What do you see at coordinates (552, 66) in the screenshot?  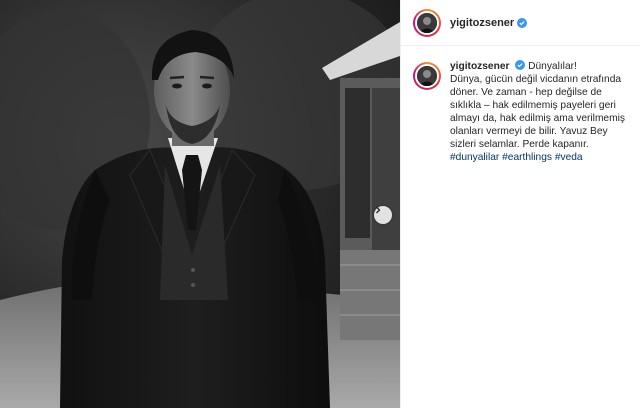 I see `caption-title: Dünyalılar!` at bounding box center [552, 66].